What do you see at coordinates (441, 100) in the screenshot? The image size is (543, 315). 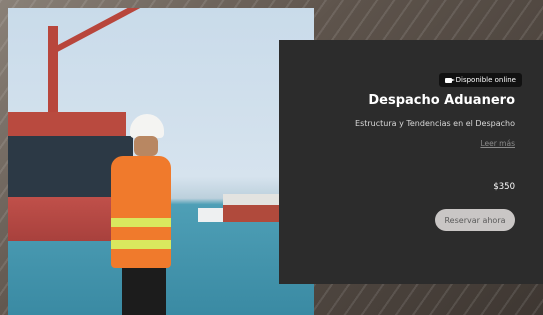 I see `course-title: Despacho Aduanero` at bounding box center [441, 100].